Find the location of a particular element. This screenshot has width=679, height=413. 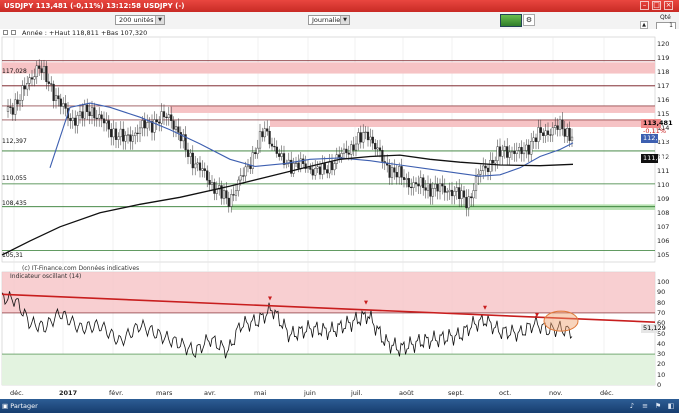

oscillator-axis-tick: 0 is located at coordinates (659, 385).